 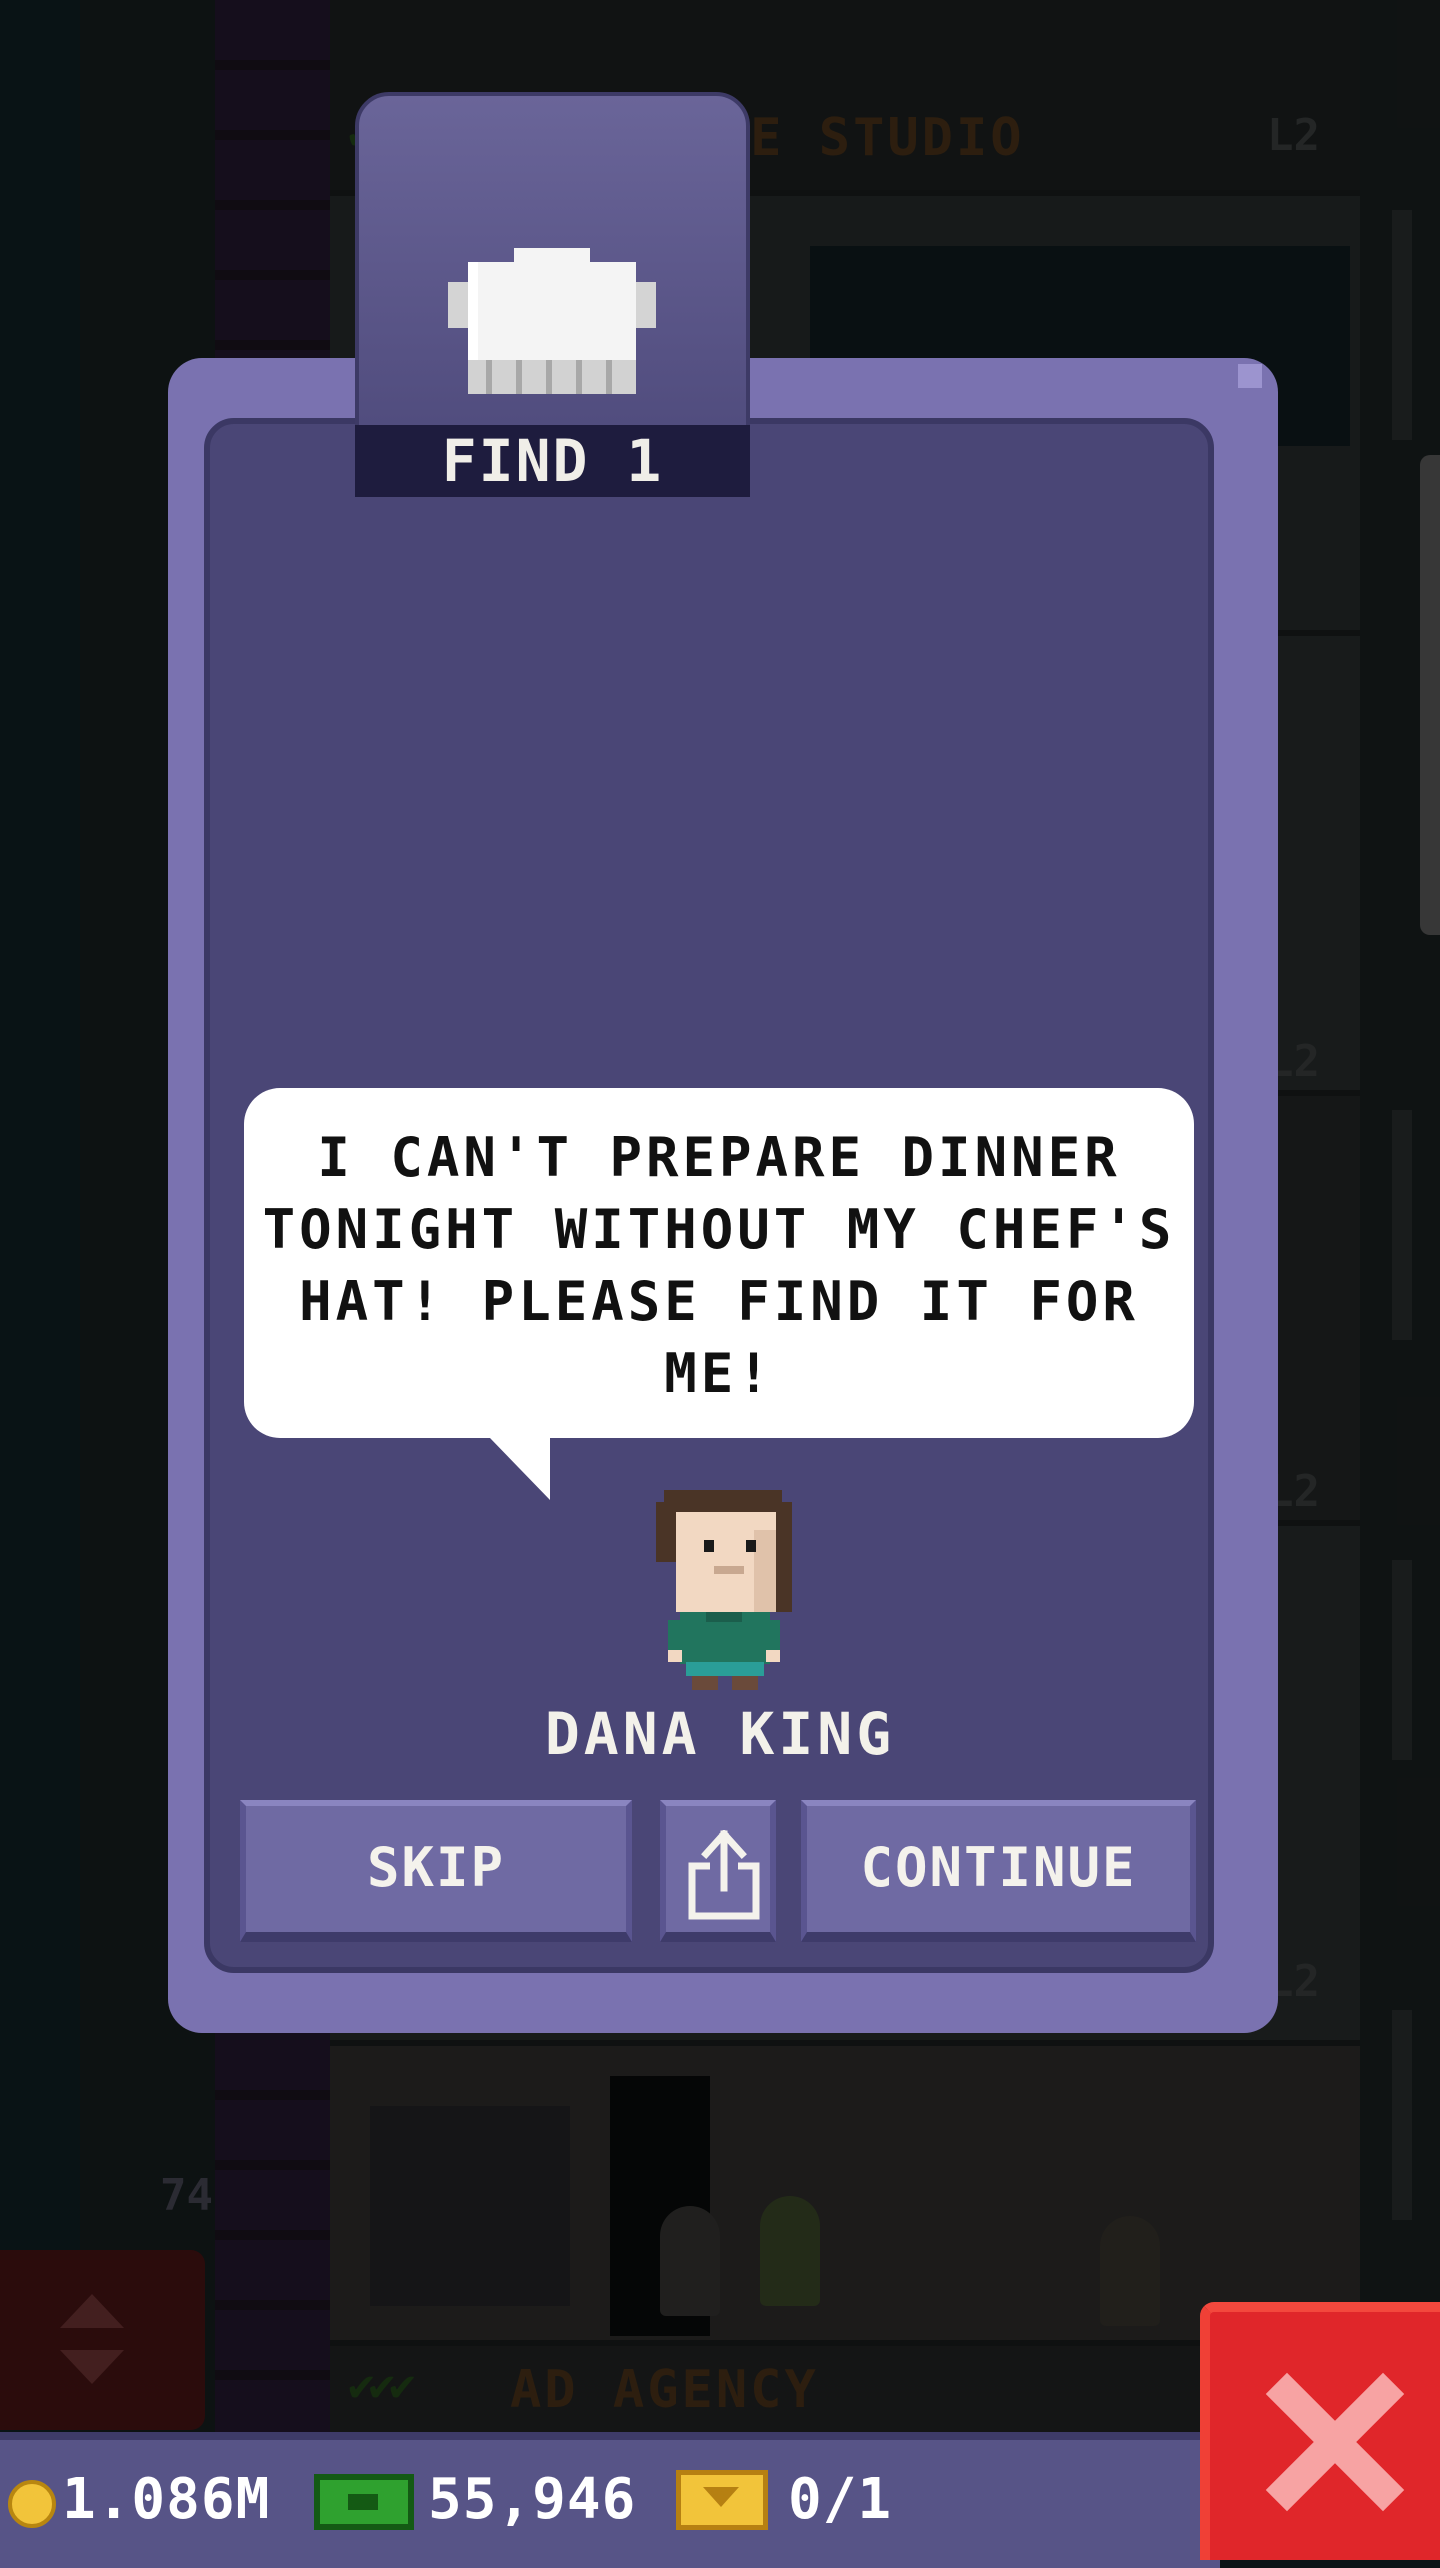 What do you see at coordinates (998, 1871) in the screenshot?
I see `continue-button: CONTINUE` at bounding box center [998, 1871].